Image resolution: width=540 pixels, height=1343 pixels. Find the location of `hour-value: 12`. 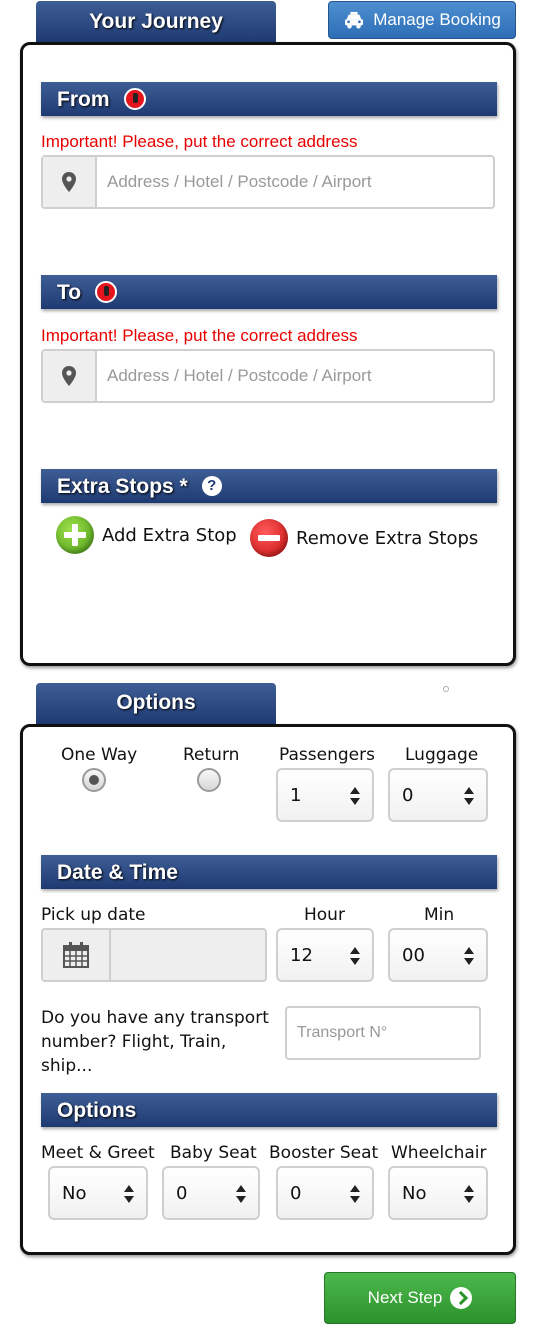

hour-value: 12 is located at coordinates (301, 955).